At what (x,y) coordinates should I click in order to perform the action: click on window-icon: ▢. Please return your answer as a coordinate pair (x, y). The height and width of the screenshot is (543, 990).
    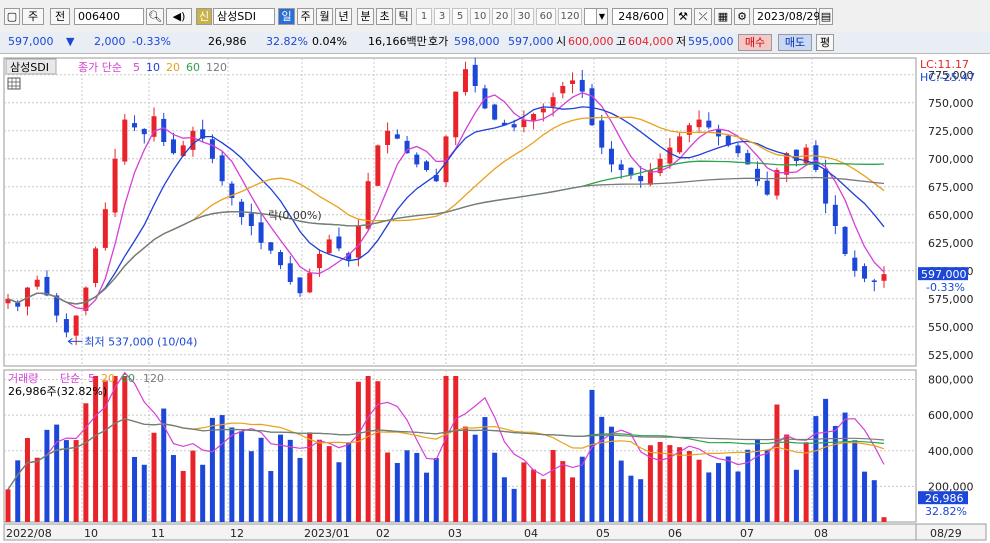
    Looking at the image, I should click on (12, 16).